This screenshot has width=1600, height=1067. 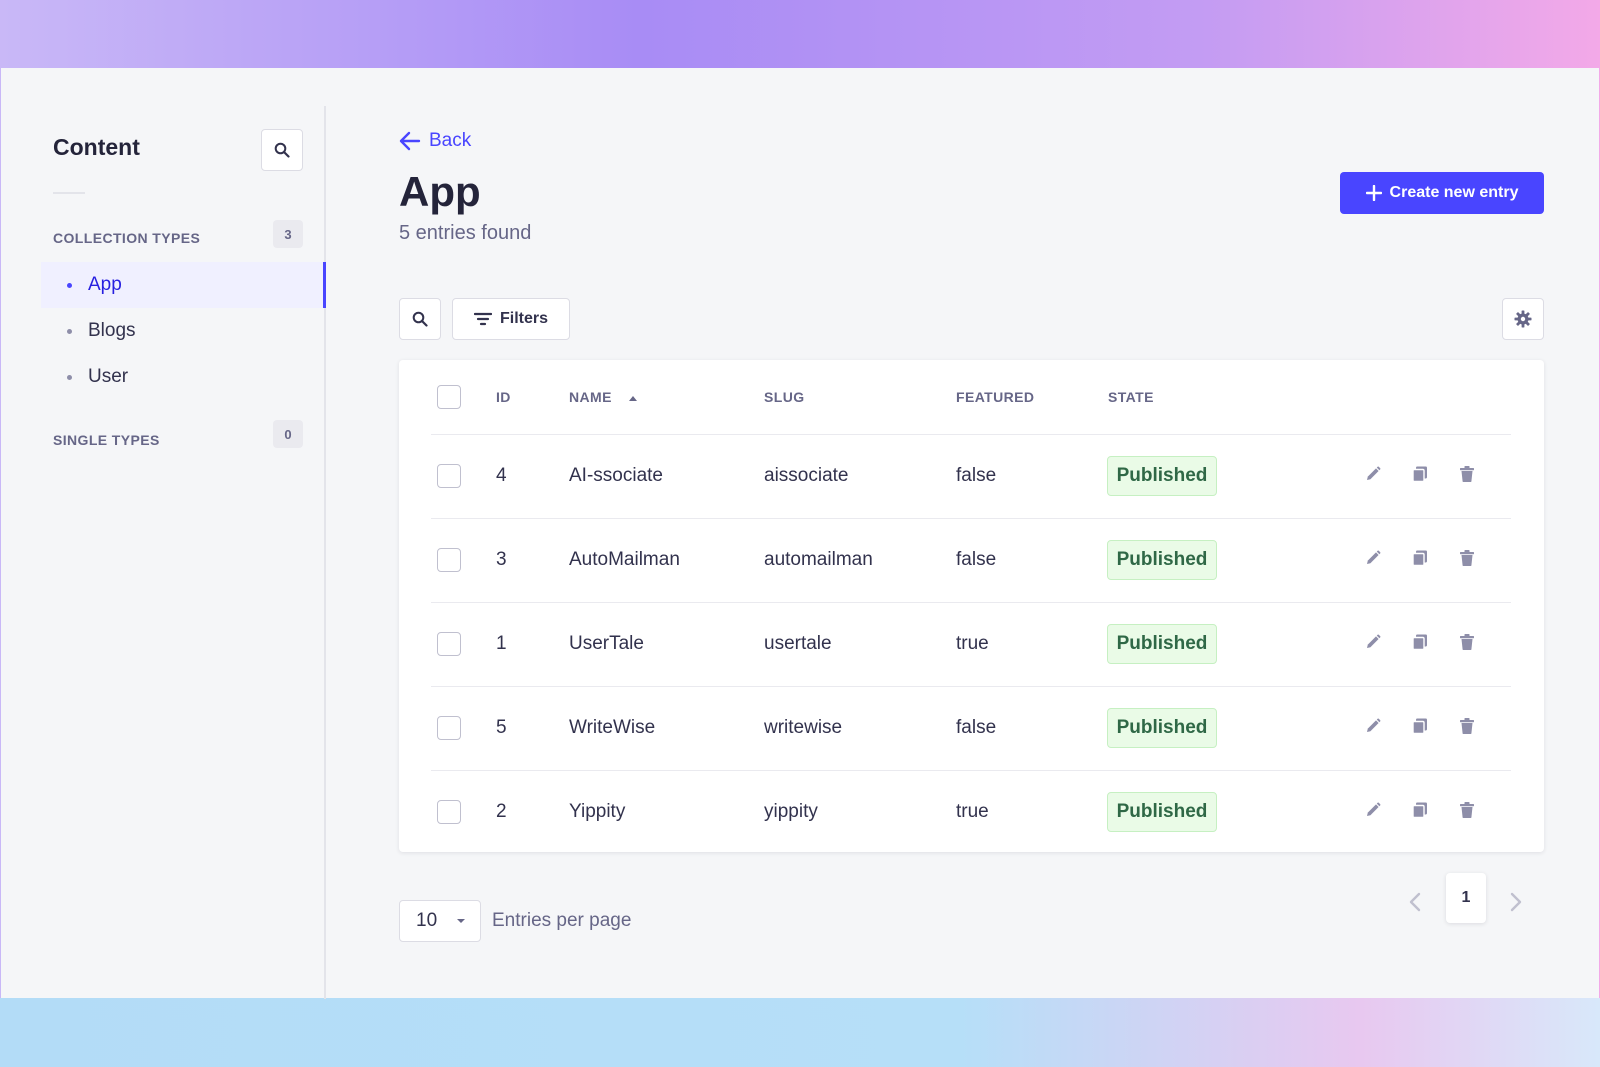 I want to click on column-header-state: STATE, so click(x=1131, y=397).